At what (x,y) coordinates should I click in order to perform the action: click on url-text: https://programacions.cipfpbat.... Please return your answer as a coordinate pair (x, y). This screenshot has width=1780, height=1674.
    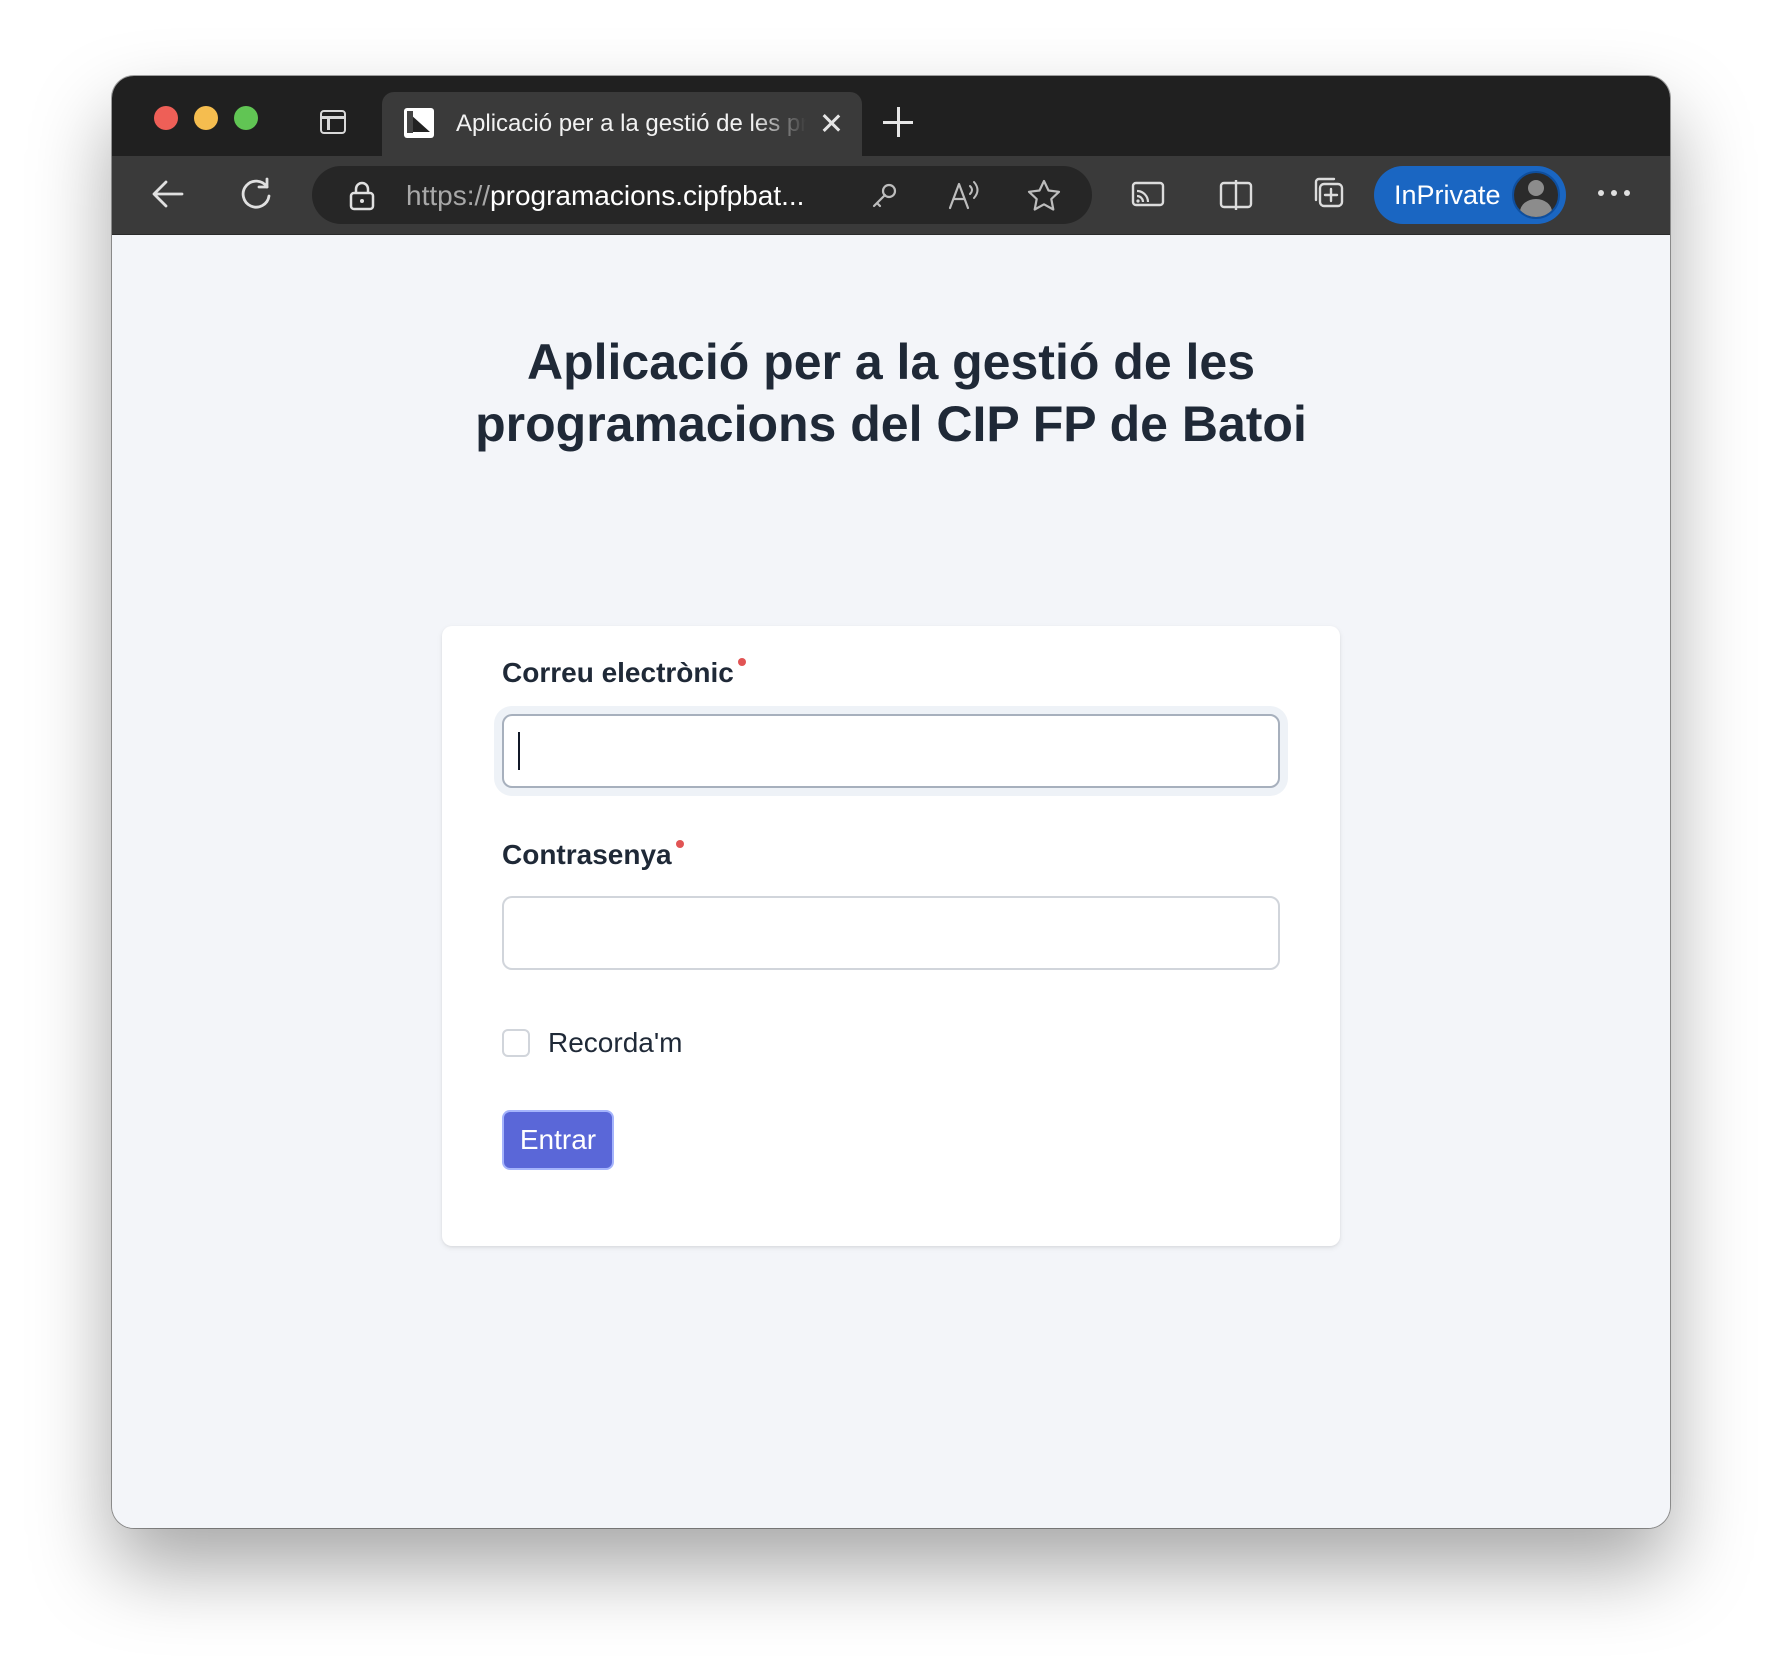
    Looking at the image, I should click on (605, 196).